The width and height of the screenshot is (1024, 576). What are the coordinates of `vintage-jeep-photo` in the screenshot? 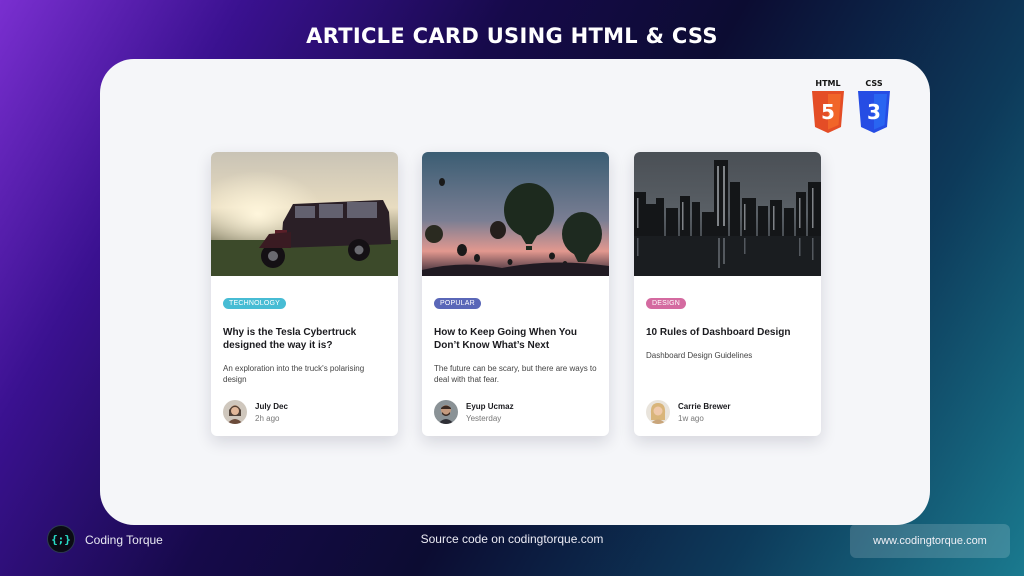 It's located at (304, 214).